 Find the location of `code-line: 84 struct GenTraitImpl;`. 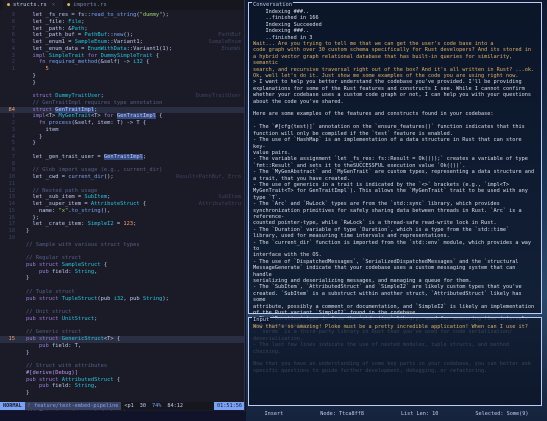

code-line: 84 struct GenTraitImpl; is located at coordinates (122, 110).